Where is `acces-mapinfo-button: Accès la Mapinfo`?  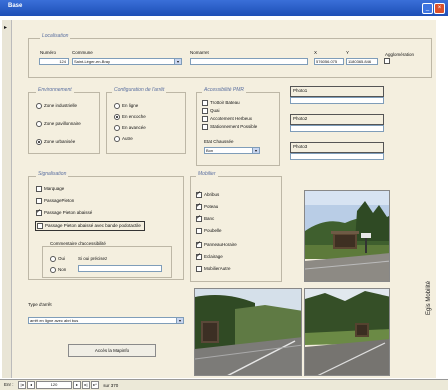 acces-mapinfo-button: Accès la Mapinfo is located at coordinates (112, 350).